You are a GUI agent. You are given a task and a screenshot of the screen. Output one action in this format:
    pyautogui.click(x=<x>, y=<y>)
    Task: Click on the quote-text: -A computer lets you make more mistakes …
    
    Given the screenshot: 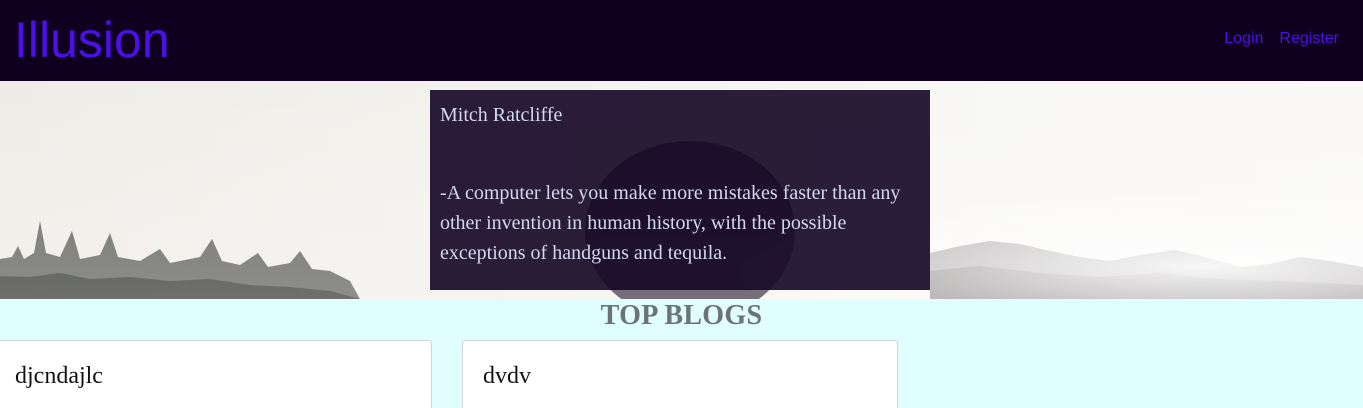 What is the action you would take?
    pyautogui.click(x=670, y=223)
    